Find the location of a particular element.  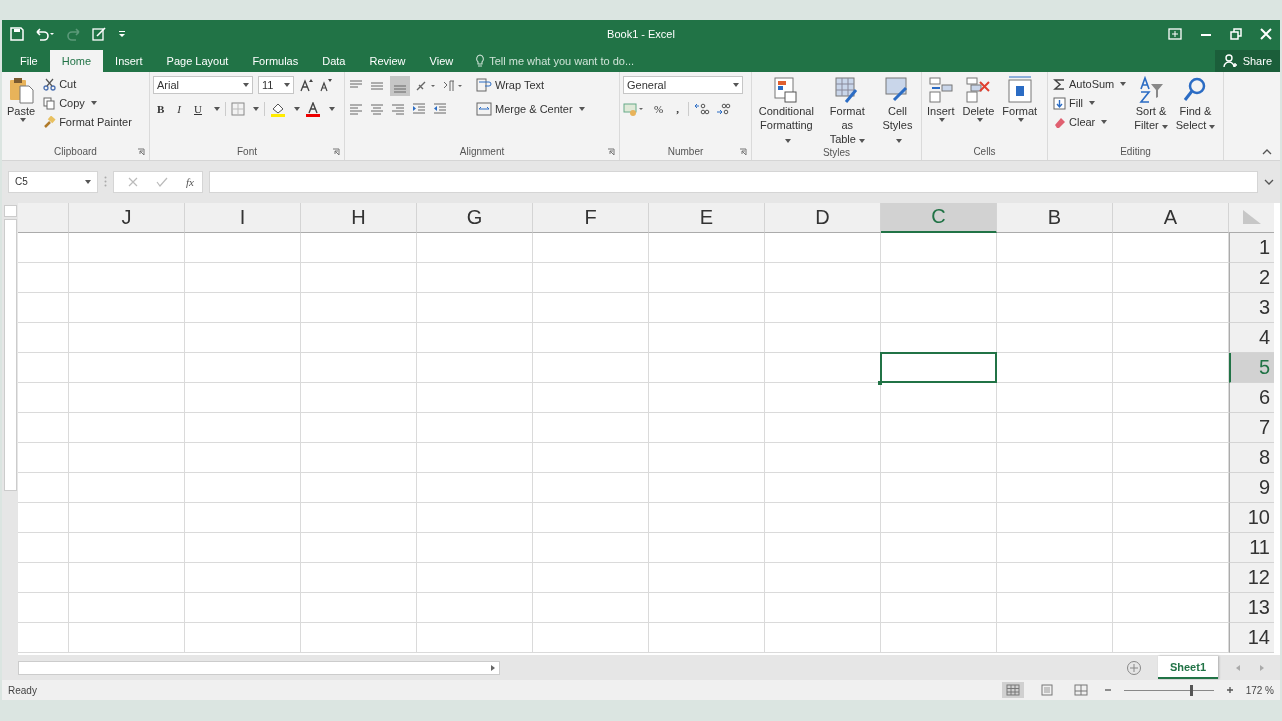

paste-button: Paste is located at coordinates (21, 98).